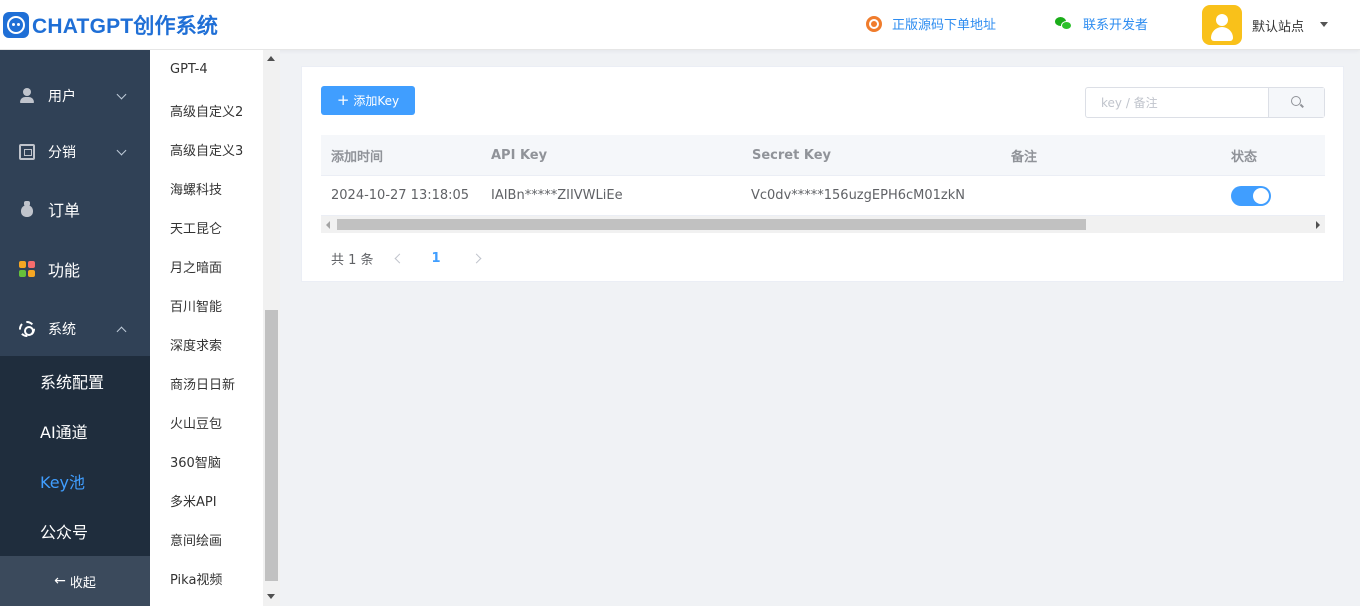  Describe the element at coordinates (189, 69) in the screenshot. I see `list-item: GPT-4` at that location.